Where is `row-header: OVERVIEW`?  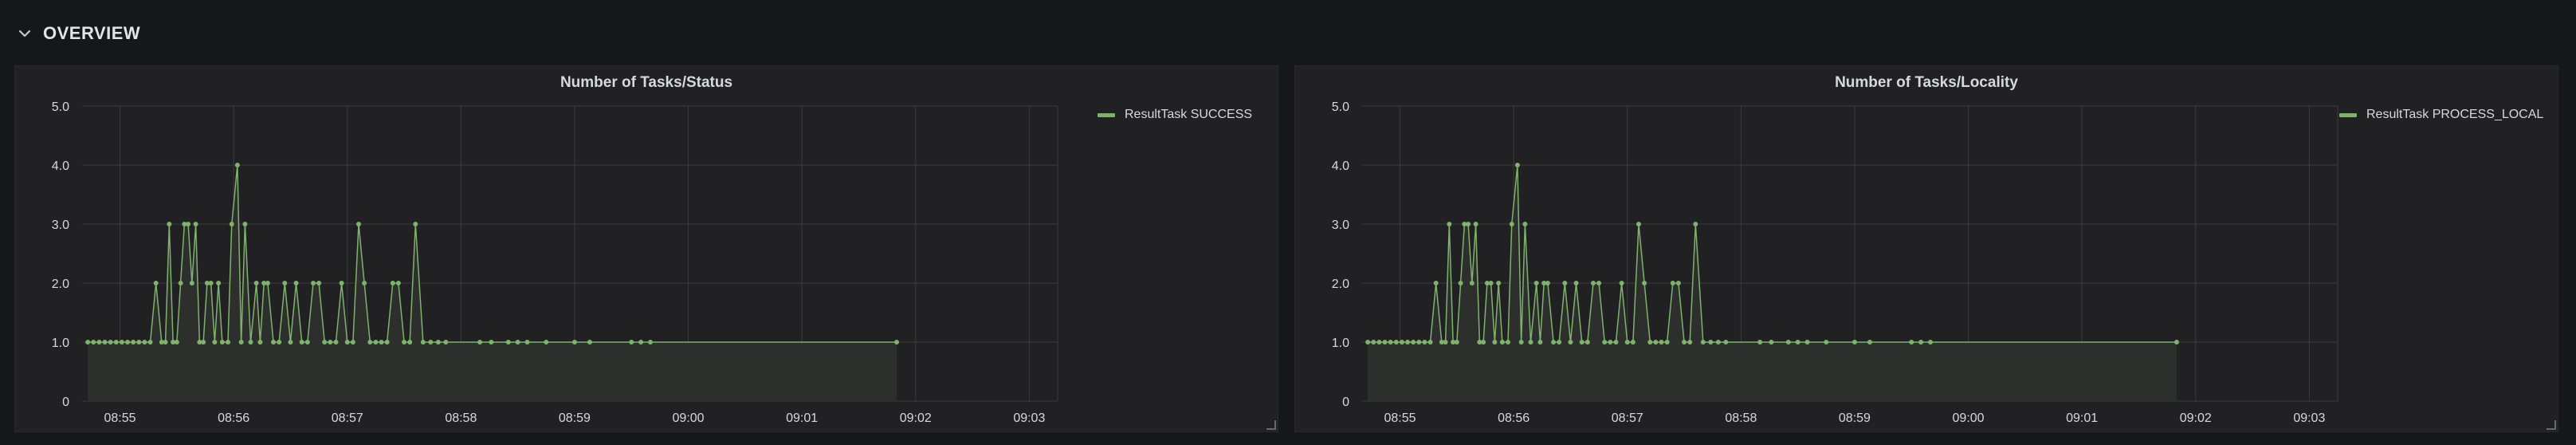 row-header: OVERVIEW is located at coordinates (78, 33).